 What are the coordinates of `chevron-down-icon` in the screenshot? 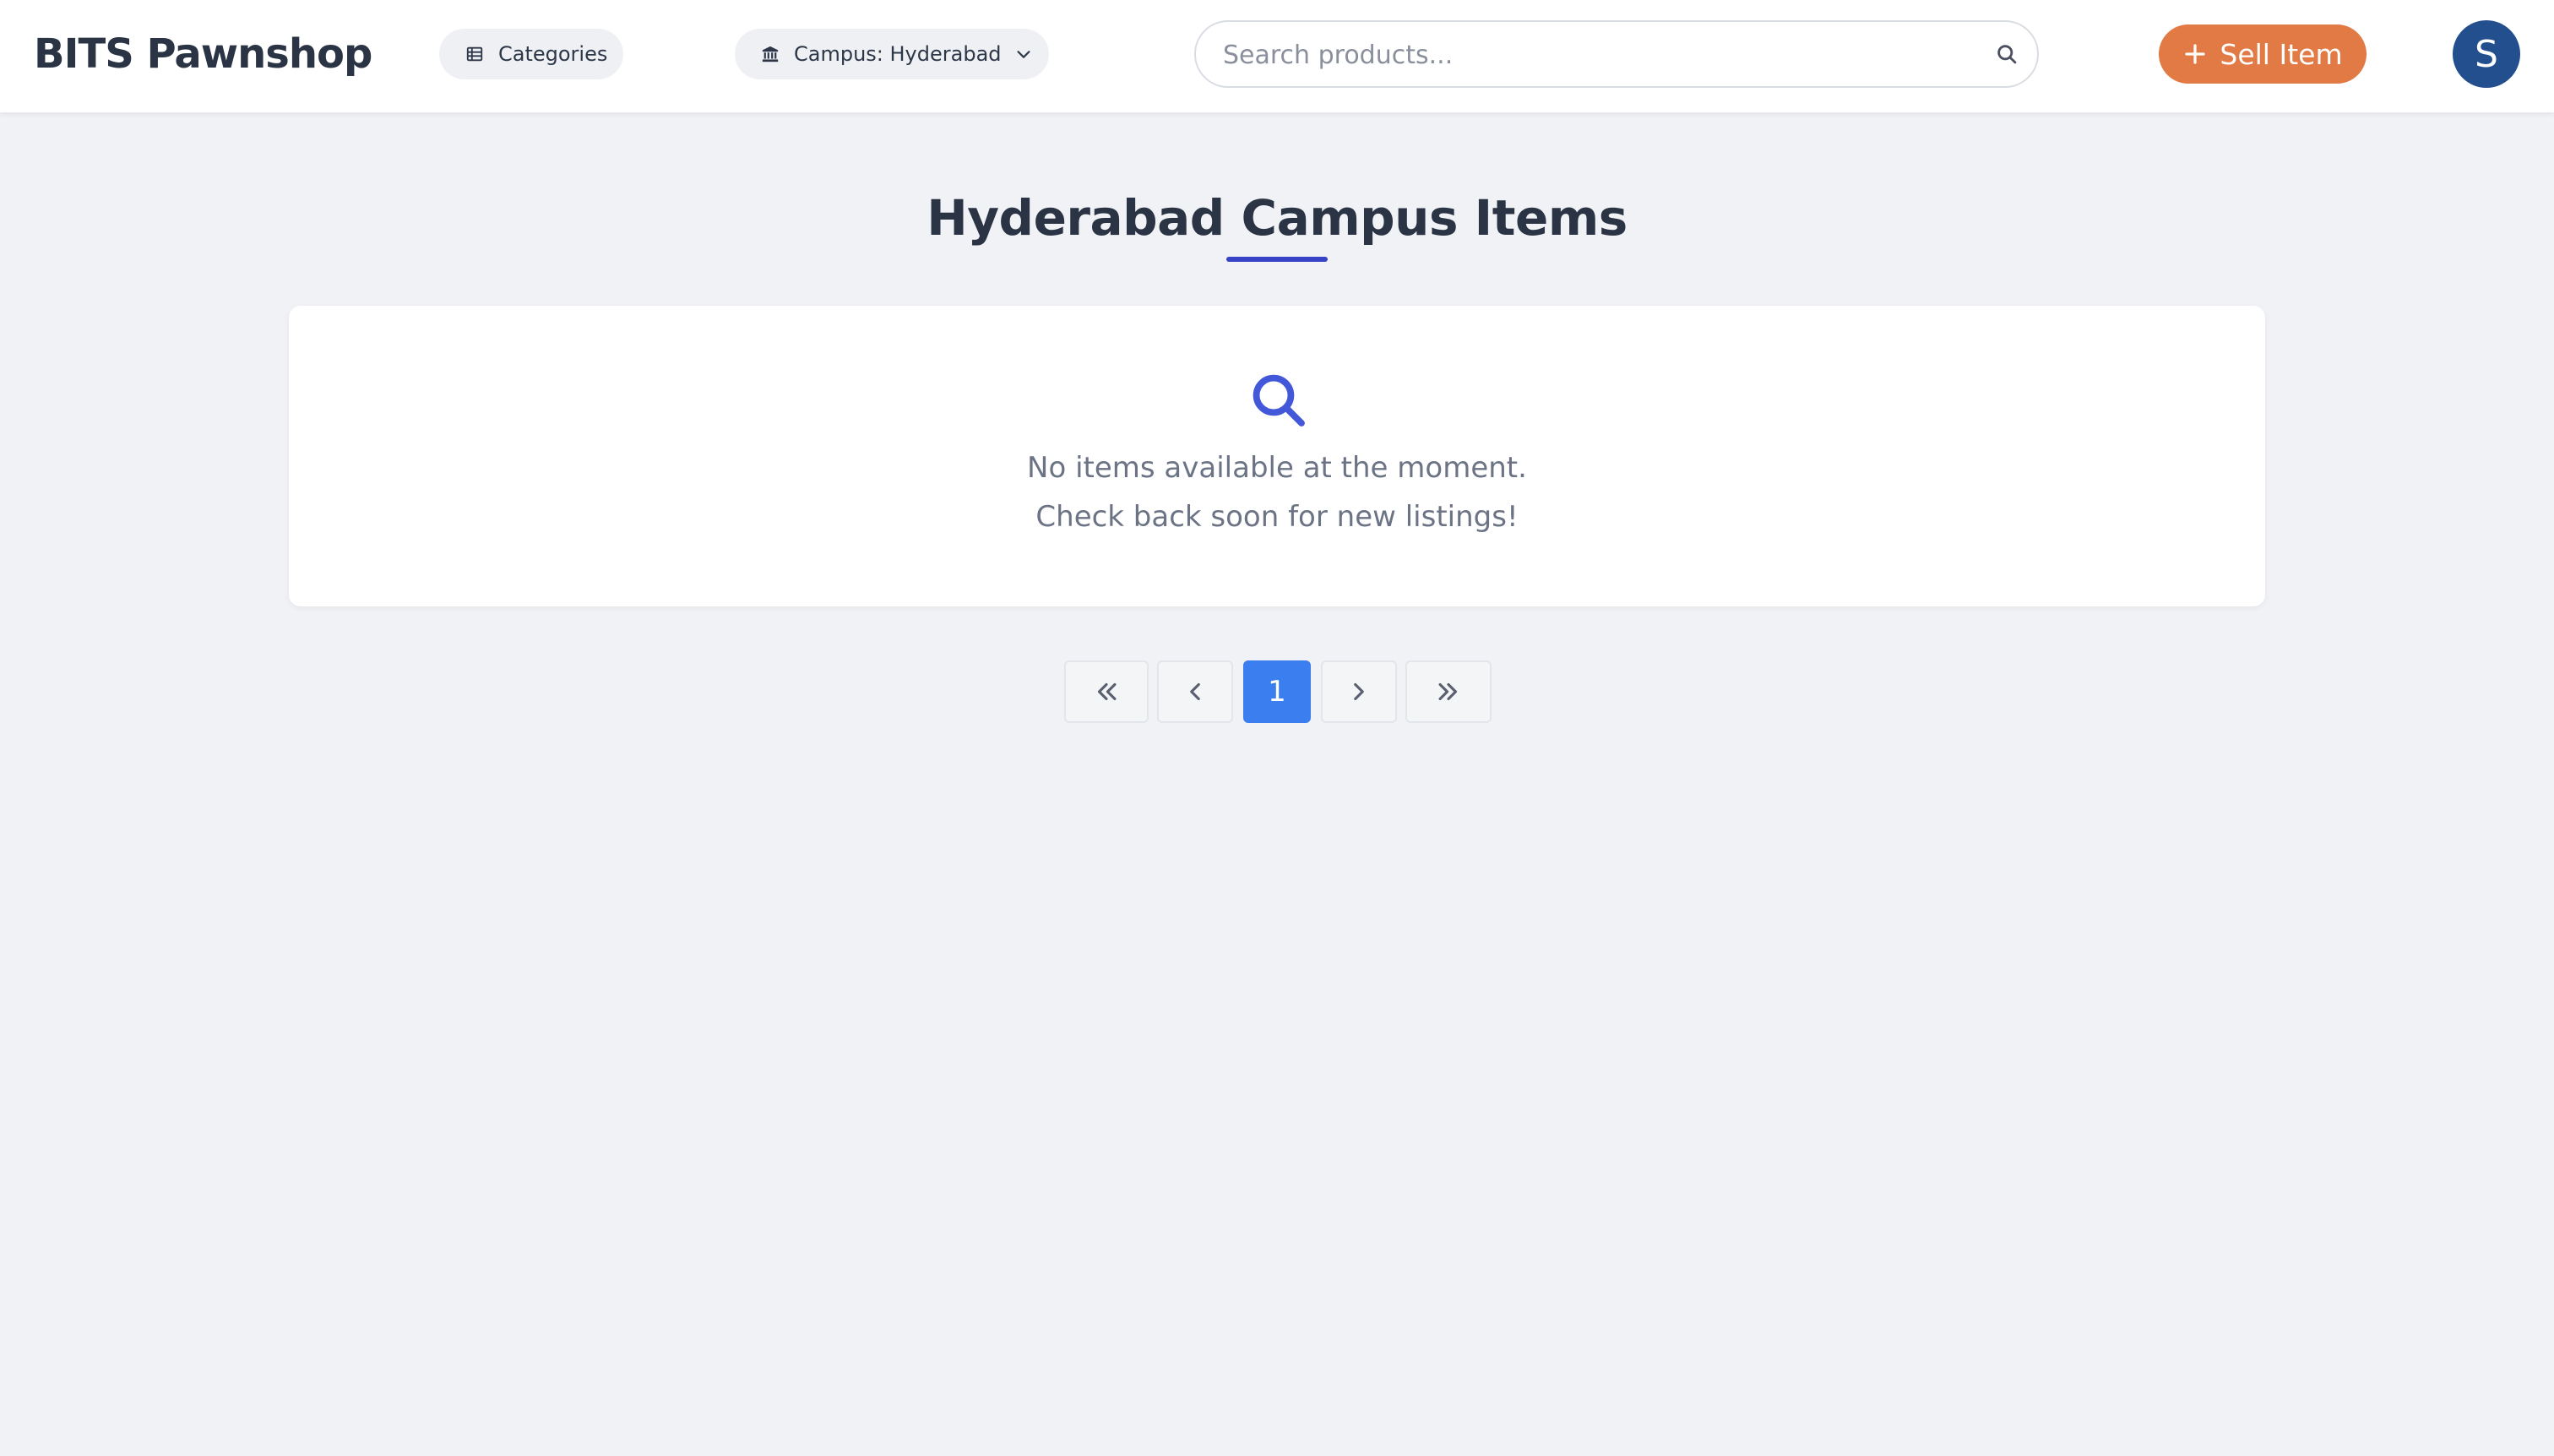 It's located at (1023, 54).